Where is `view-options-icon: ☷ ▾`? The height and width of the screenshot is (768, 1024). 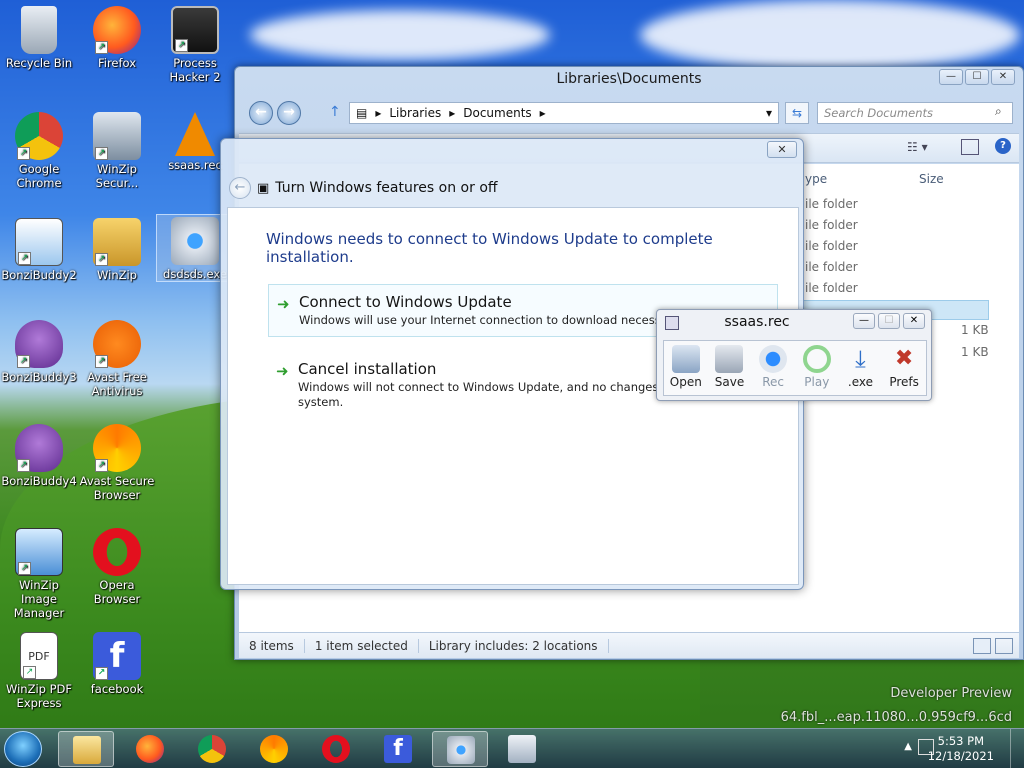 view-options-icon: ☷ ▾ is located at coordinates (917, 147).